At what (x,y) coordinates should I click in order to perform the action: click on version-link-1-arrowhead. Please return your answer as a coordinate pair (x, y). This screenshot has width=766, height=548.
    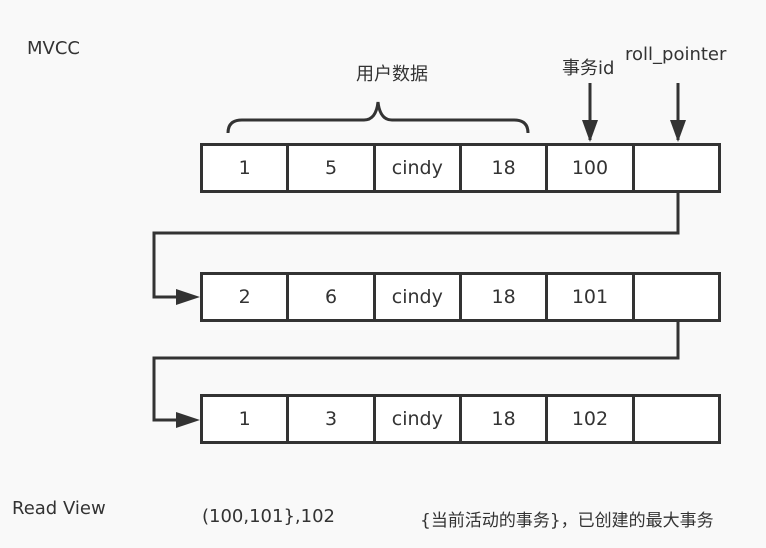
    Looking at the image, I should click on (188, 297).